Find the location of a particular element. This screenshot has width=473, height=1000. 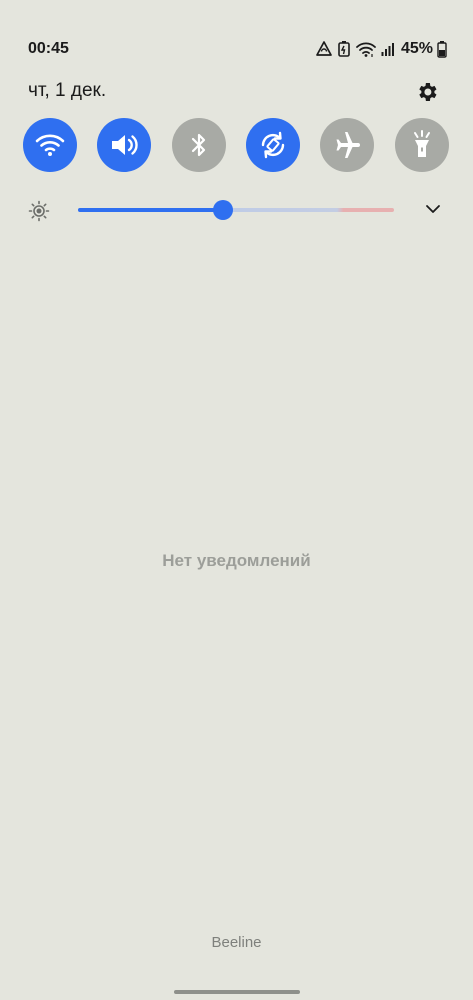

quick-settings-tiles is located at coordinates (238, 145).